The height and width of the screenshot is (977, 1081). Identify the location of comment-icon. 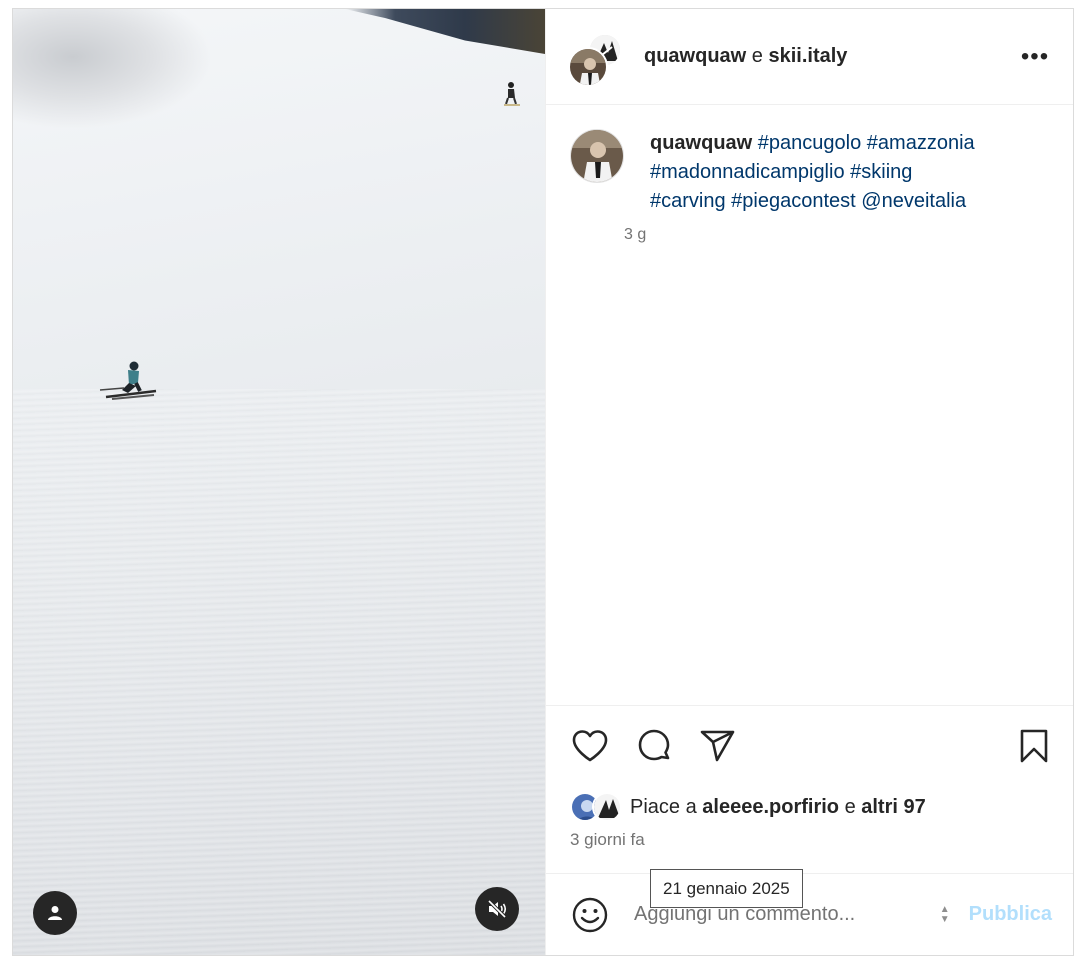
(654, 745).